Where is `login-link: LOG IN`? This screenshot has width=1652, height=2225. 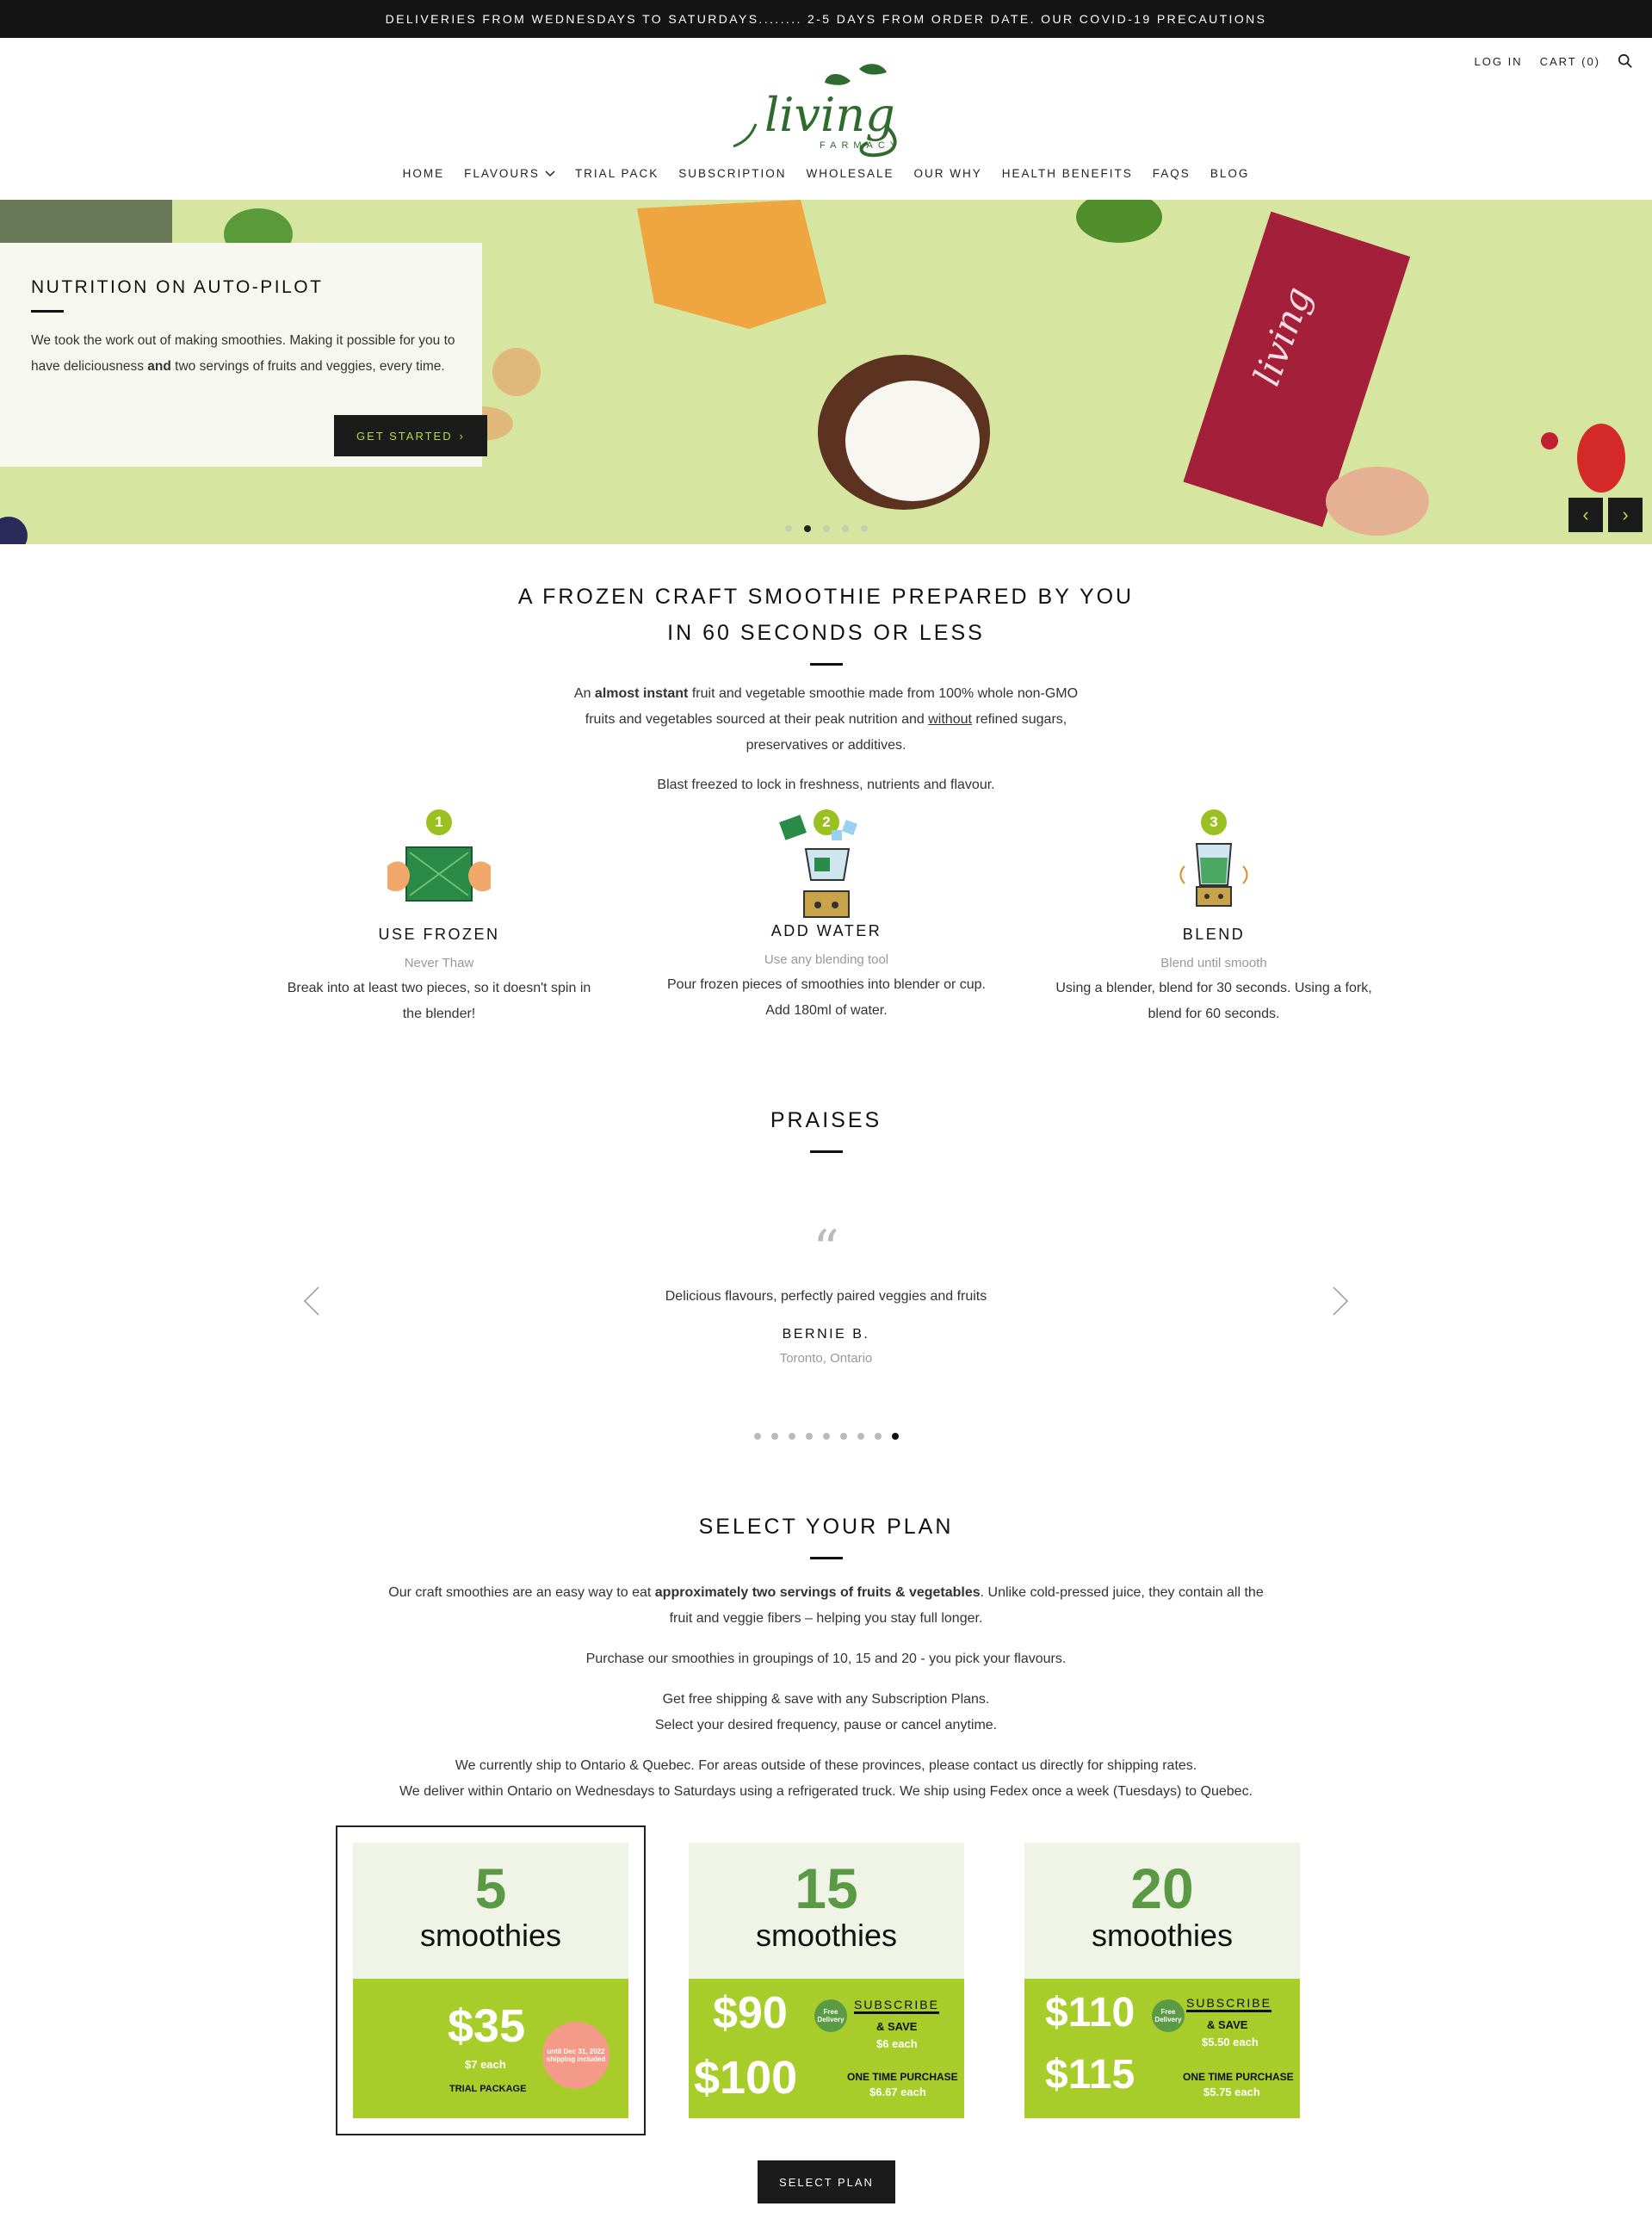
login-link: LOG IN is located at coordinates (1499, 61).